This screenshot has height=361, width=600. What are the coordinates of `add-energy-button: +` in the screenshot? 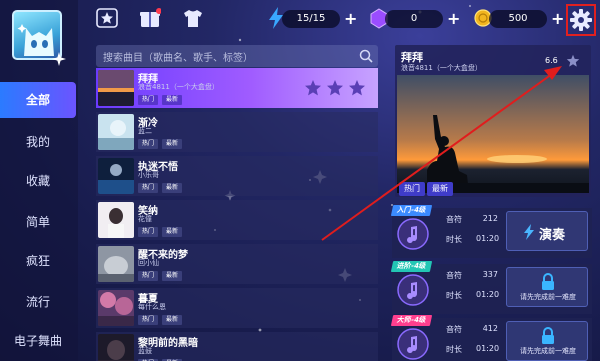 It's located at (350, 19).